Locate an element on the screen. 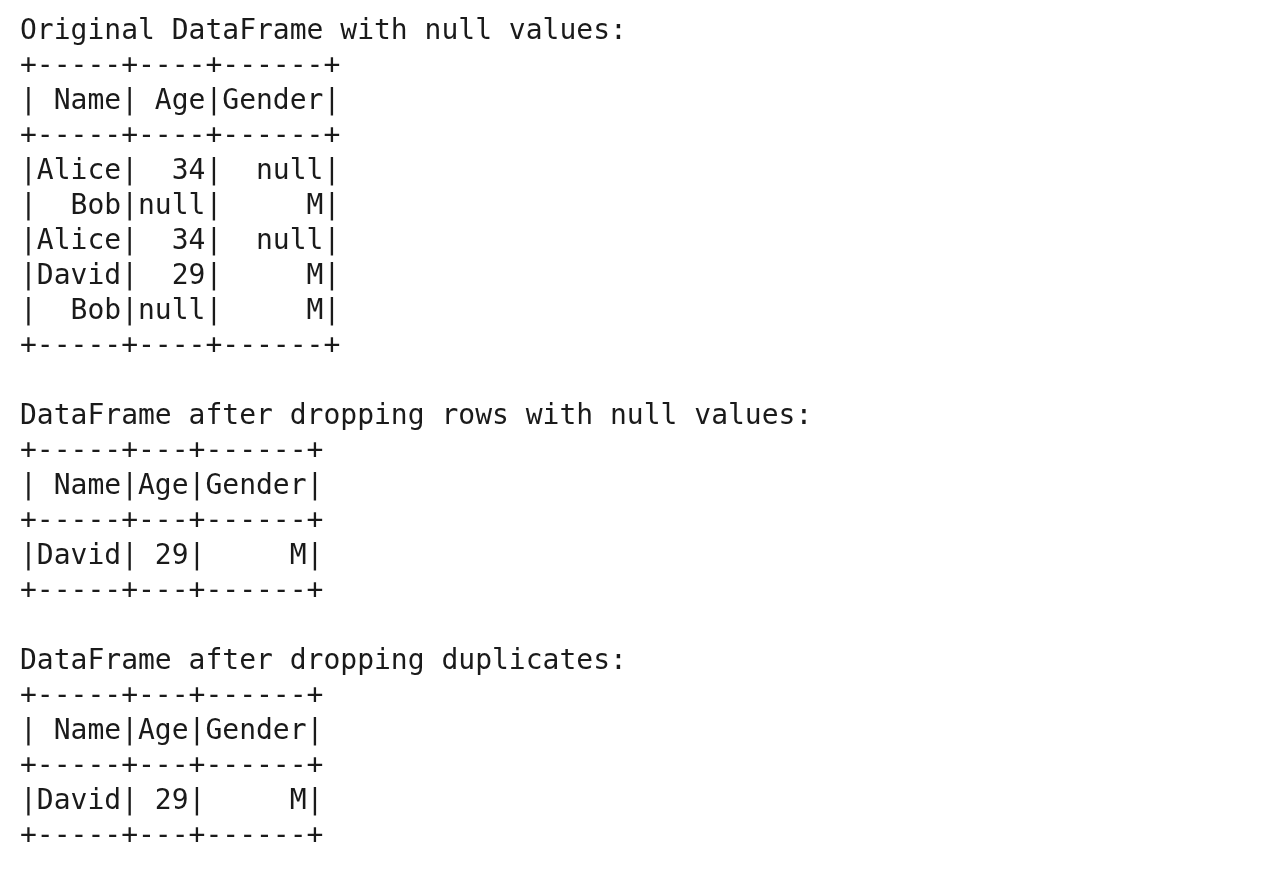  output-heading: Original DataFrame with null values: is located at coordinates (323, 29).